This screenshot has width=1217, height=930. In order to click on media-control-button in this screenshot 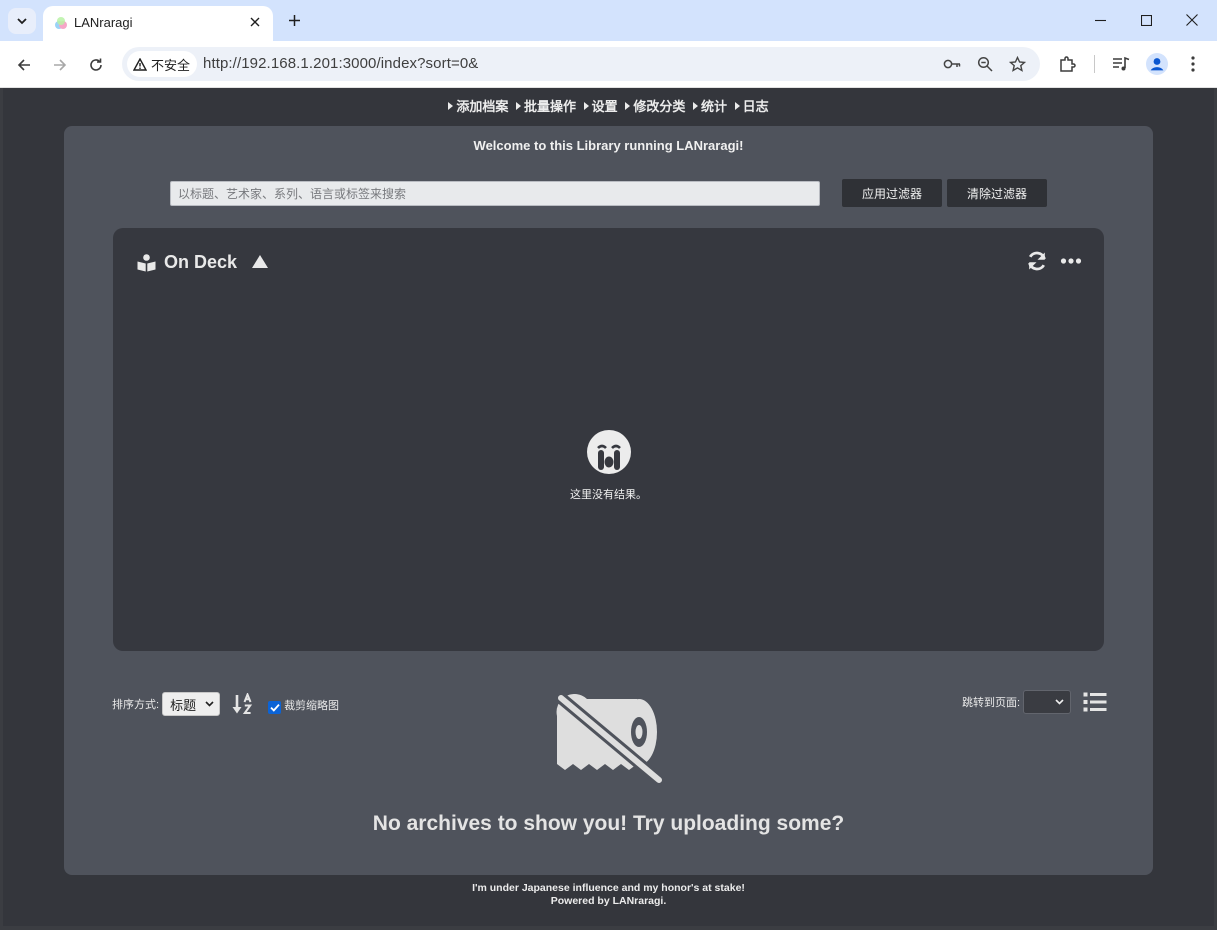, I will do `click(1121, 64)`.